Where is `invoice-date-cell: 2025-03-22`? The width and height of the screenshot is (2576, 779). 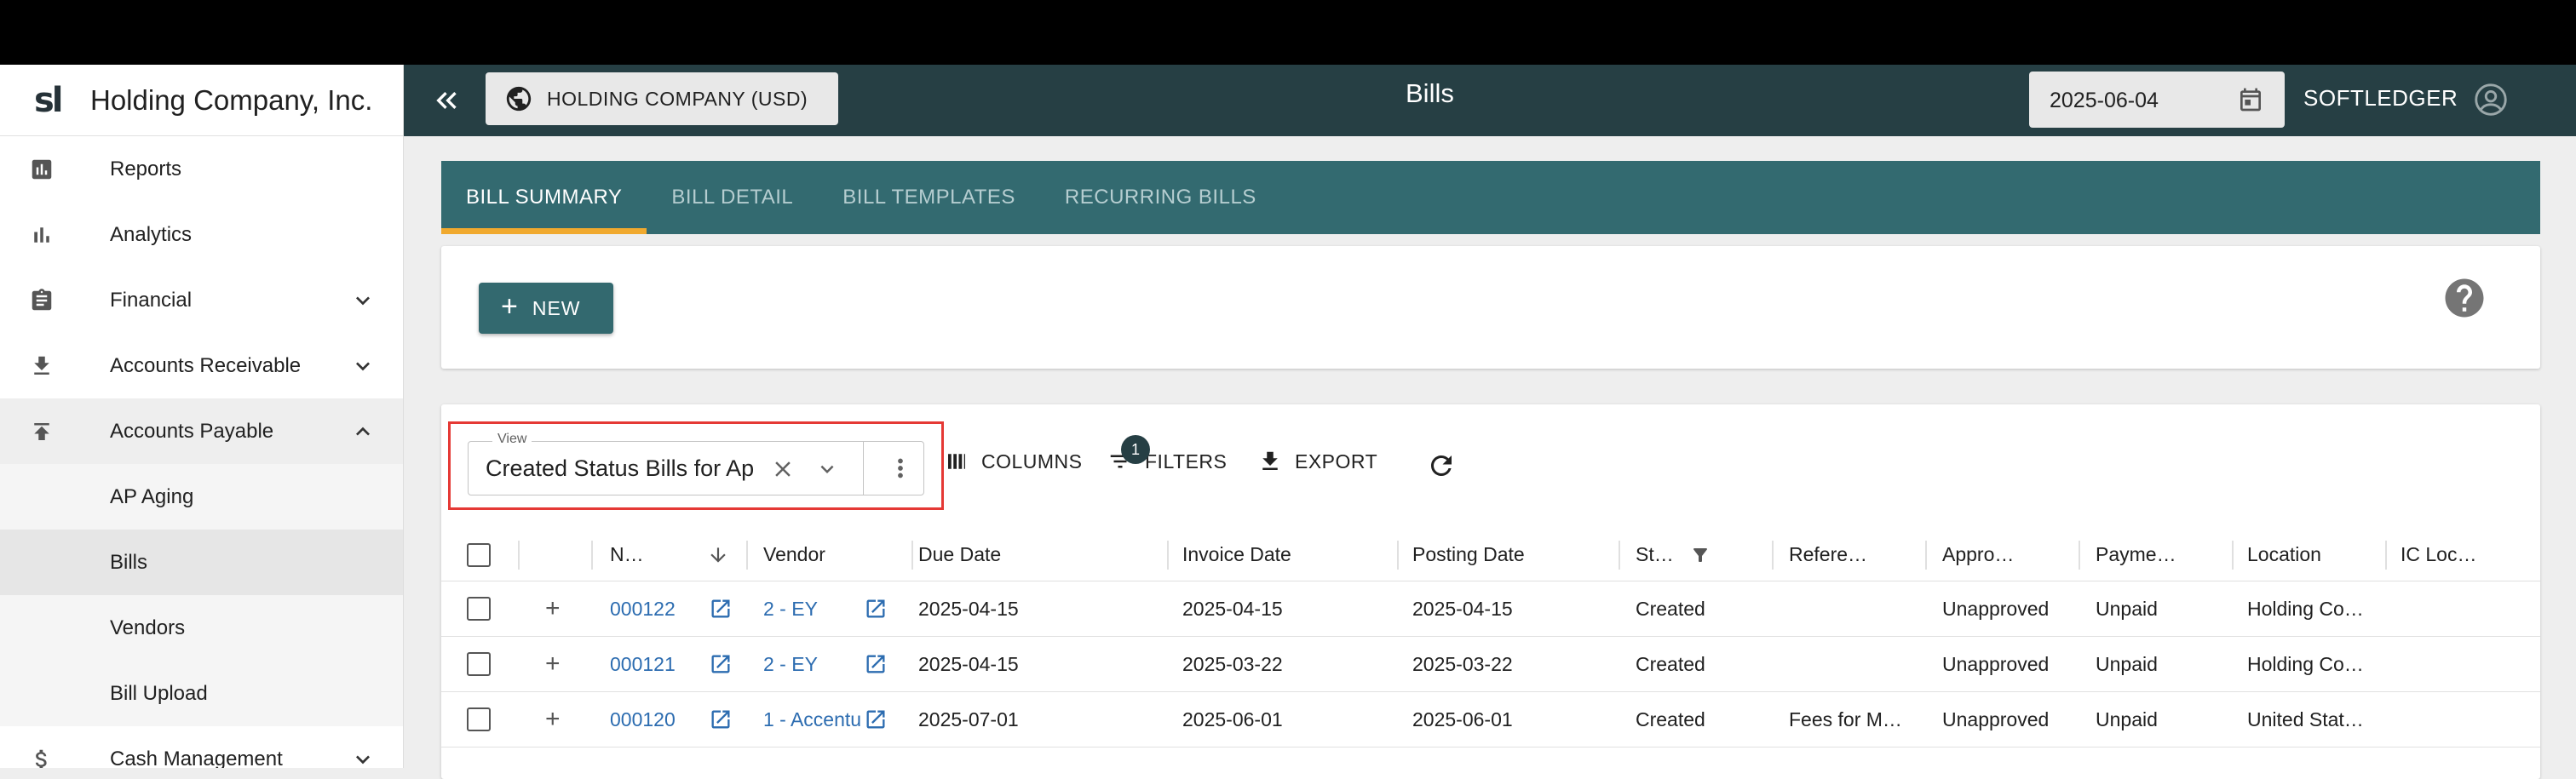 invoice-date-cell: 2025-03-22 is located at coordinates (1233, 664).